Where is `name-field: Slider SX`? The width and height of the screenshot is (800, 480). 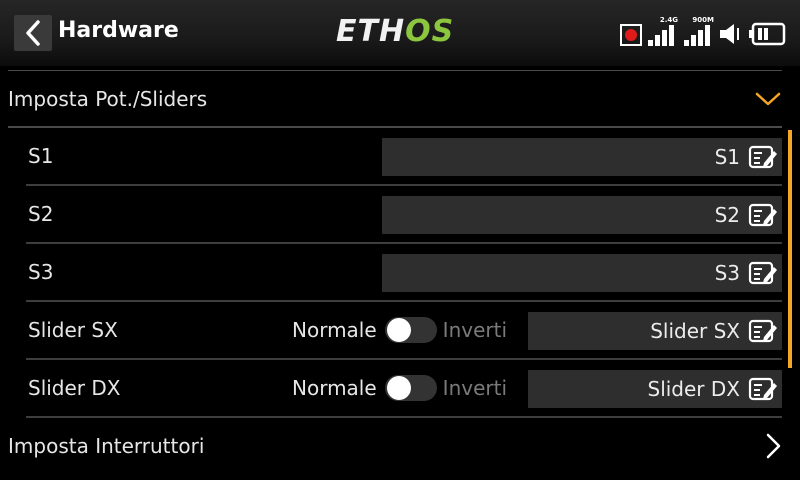
name-field: Slider SX is located at coordinates (655, 331).